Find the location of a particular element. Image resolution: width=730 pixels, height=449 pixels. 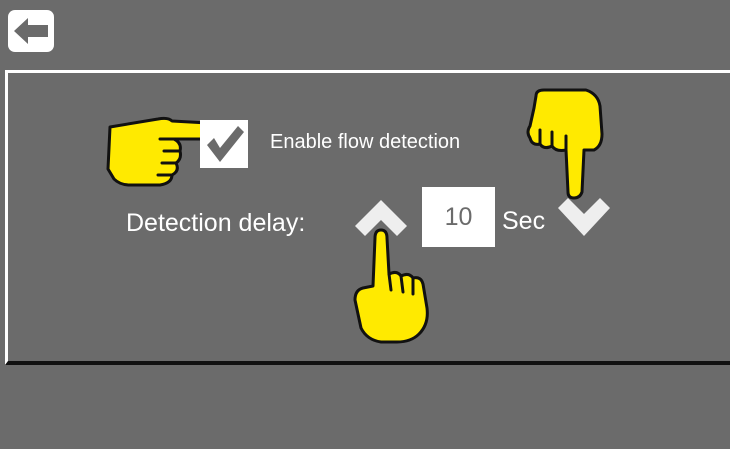

decrease-delay-button is located at coordinates (584, 218).